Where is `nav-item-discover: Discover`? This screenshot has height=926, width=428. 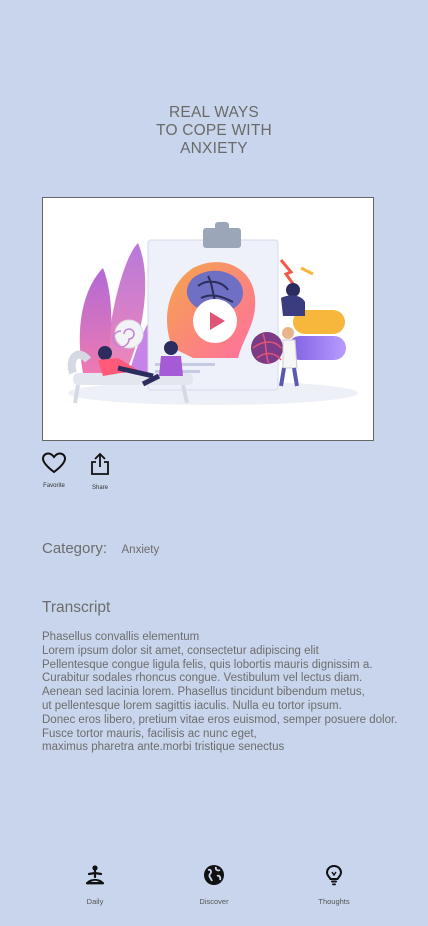
nav-item-discover: Discover is located at coordinates (214, 885).